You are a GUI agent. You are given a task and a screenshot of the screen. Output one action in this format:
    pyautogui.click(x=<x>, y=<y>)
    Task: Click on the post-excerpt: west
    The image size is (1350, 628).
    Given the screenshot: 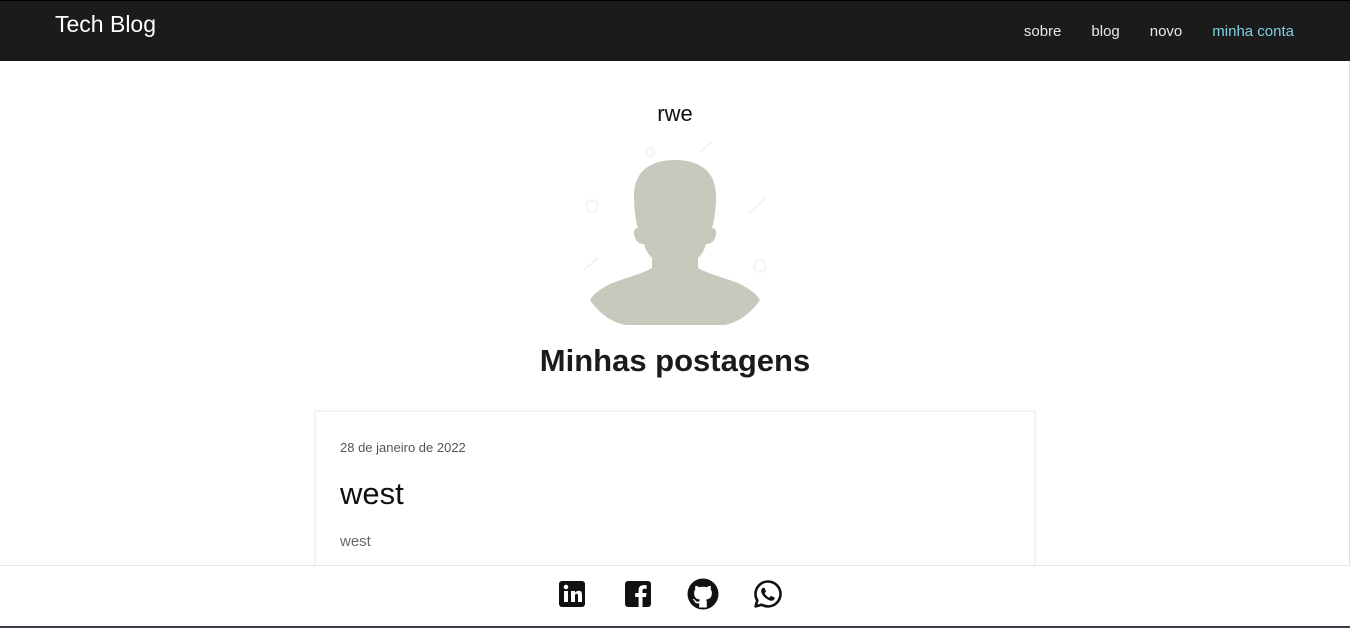 What is the action you would take?
    pyautogui.click(x=355, y=541)
    